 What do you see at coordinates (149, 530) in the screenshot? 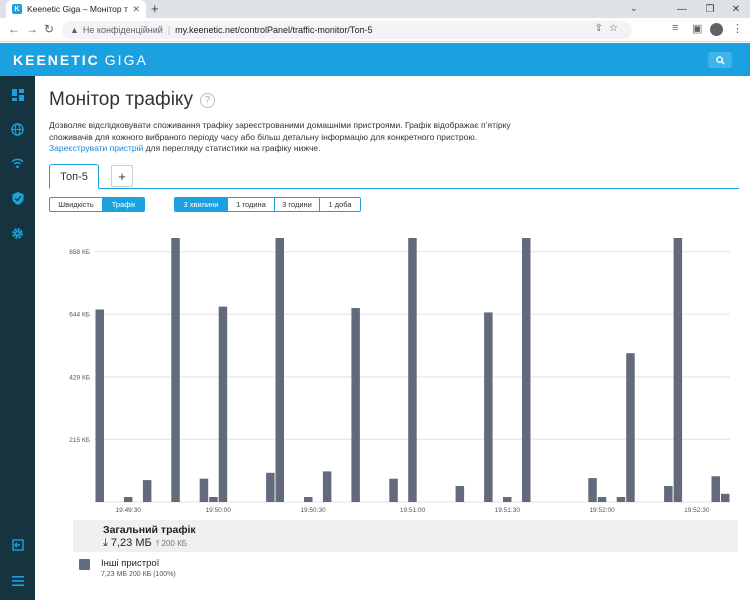
I see `summary-title: Загальний трафік` at bounding box center [149, 530].